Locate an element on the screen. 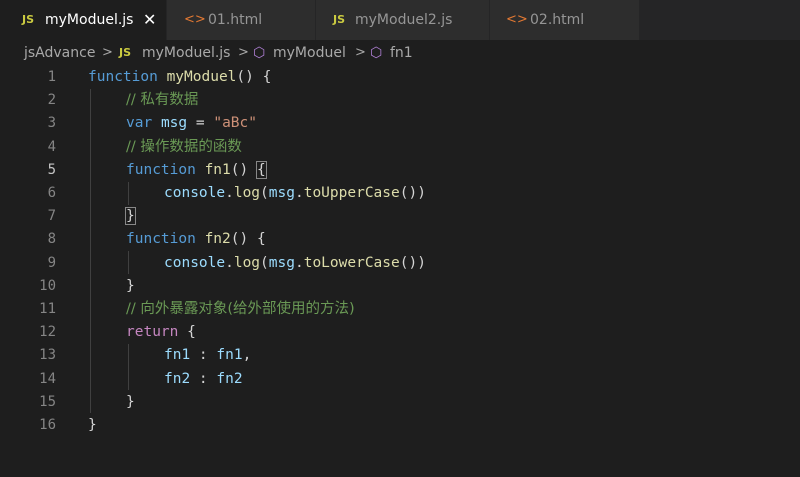 The width and height of the screenshot is (800, 477). breadcrumb-file: myModuel.js is located at coordinates (186, 53).